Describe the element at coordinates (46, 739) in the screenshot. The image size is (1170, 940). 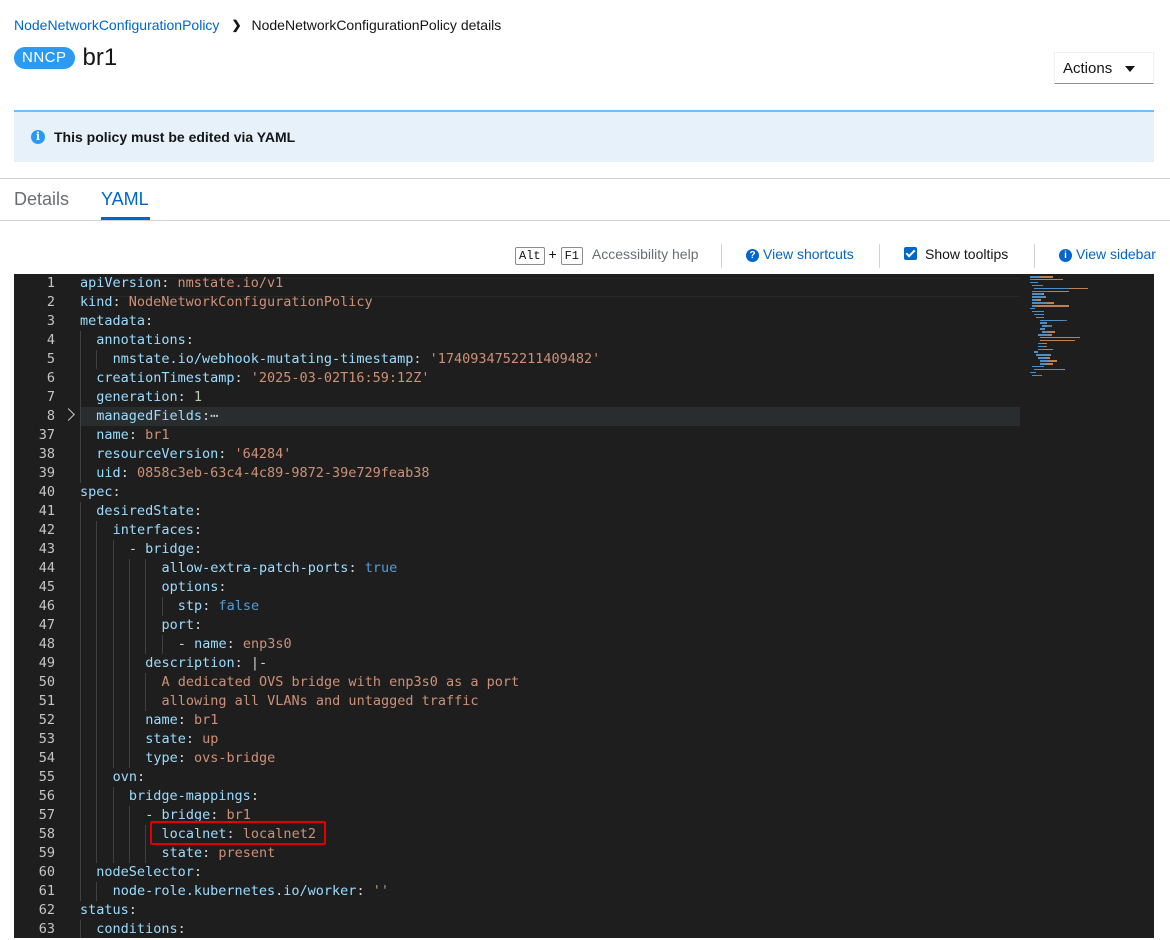
I see `line-number: 53` at that location.